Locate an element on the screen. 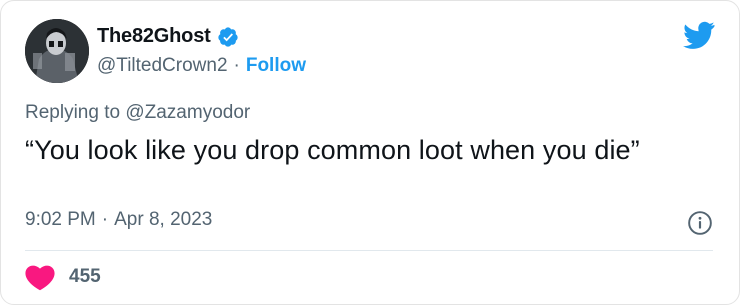 The height and width of the screenshot is (305, 740). author-handle-row: @TiltedCrown2 · Follow is located at coordinates (201, 66).